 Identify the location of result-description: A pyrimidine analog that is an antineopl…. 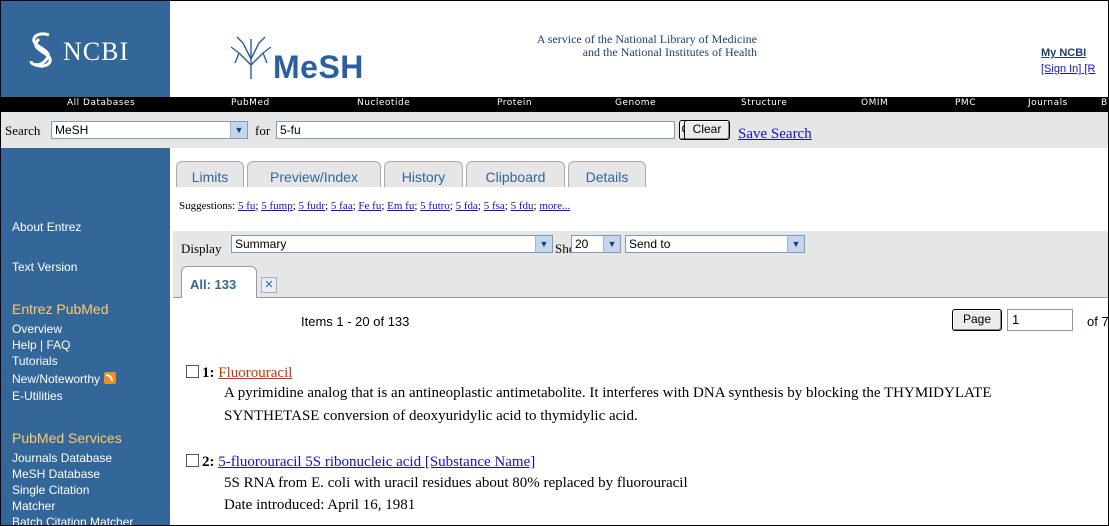
(608, 393).